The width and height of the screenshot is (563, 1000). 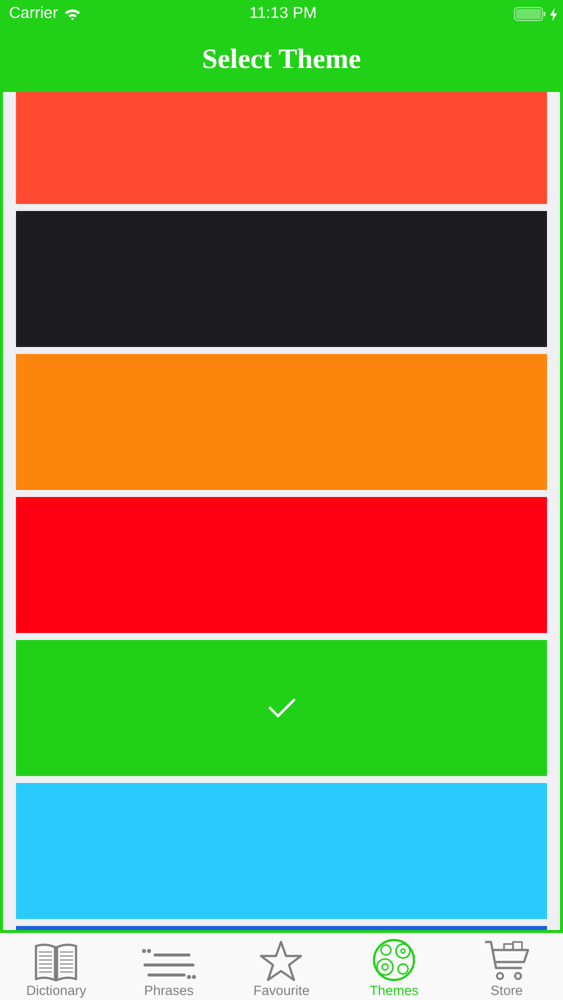 I want to click on tab-bar-item: Store, so click(x=506, y=966).